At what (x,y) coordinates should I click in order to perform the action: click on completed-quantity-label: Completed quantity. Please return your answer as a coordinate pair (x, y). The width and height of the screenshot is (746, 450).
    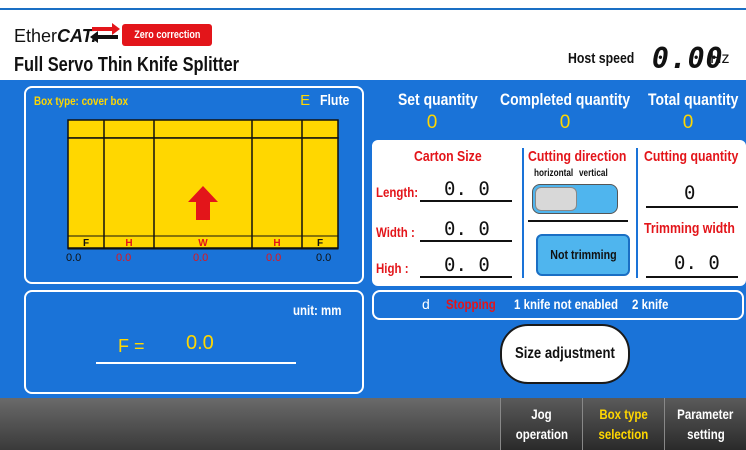
    Looking at the image, I should click on (579, 100).